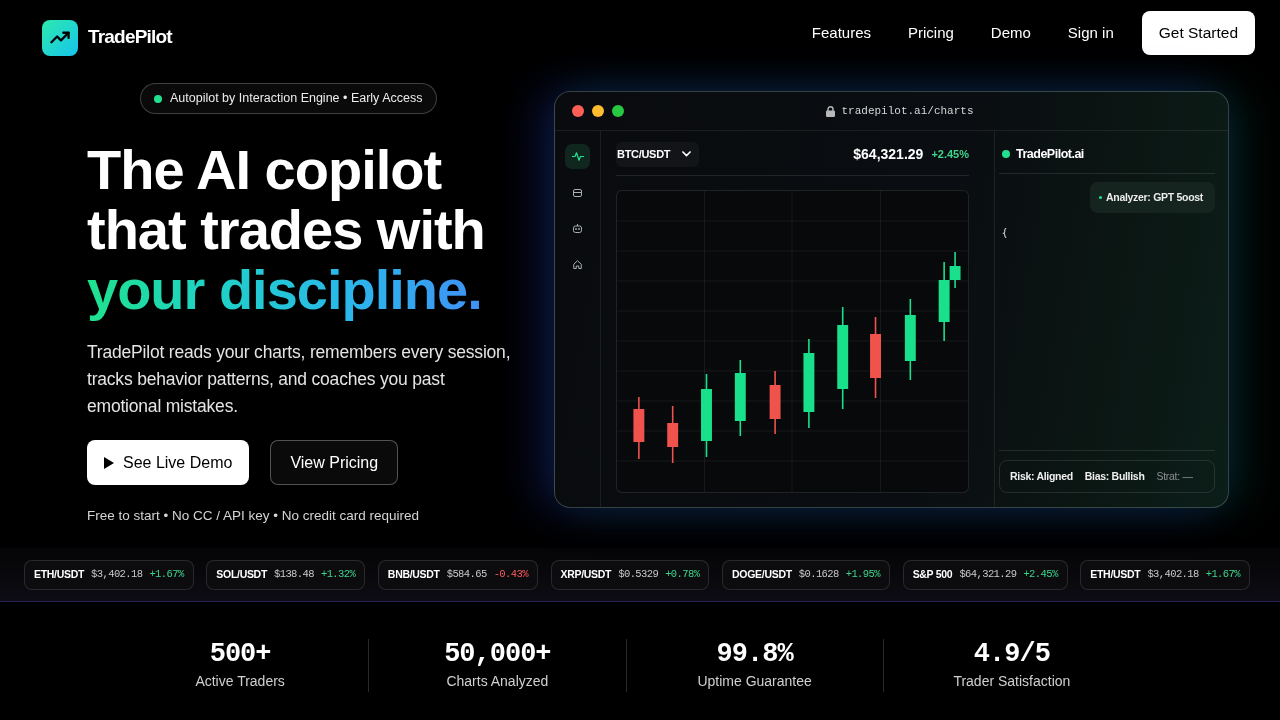 The image size is (1280, 720). Describe the element at coordinates (286, 230) in the screenshot. I see `hero-headline: The AI copilot that trades with your discipline.` at that location.